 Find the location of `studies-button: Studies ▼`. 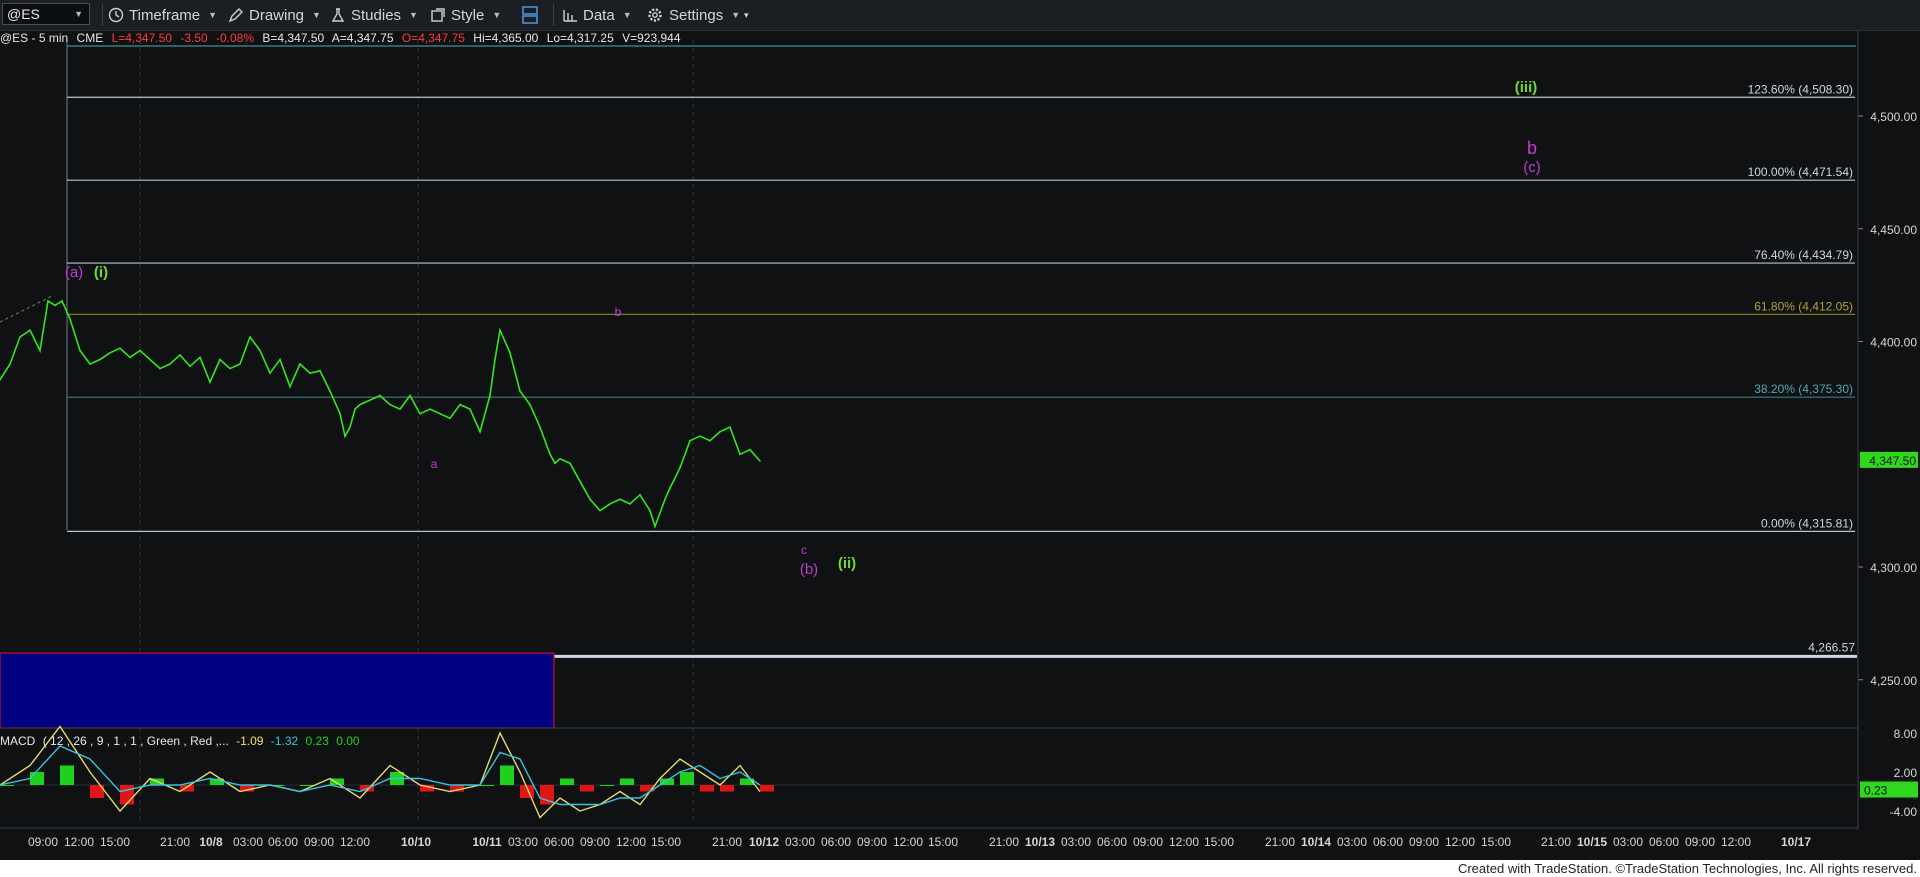

studies-button: Studies ▼ is located at coordinates (374, 15).